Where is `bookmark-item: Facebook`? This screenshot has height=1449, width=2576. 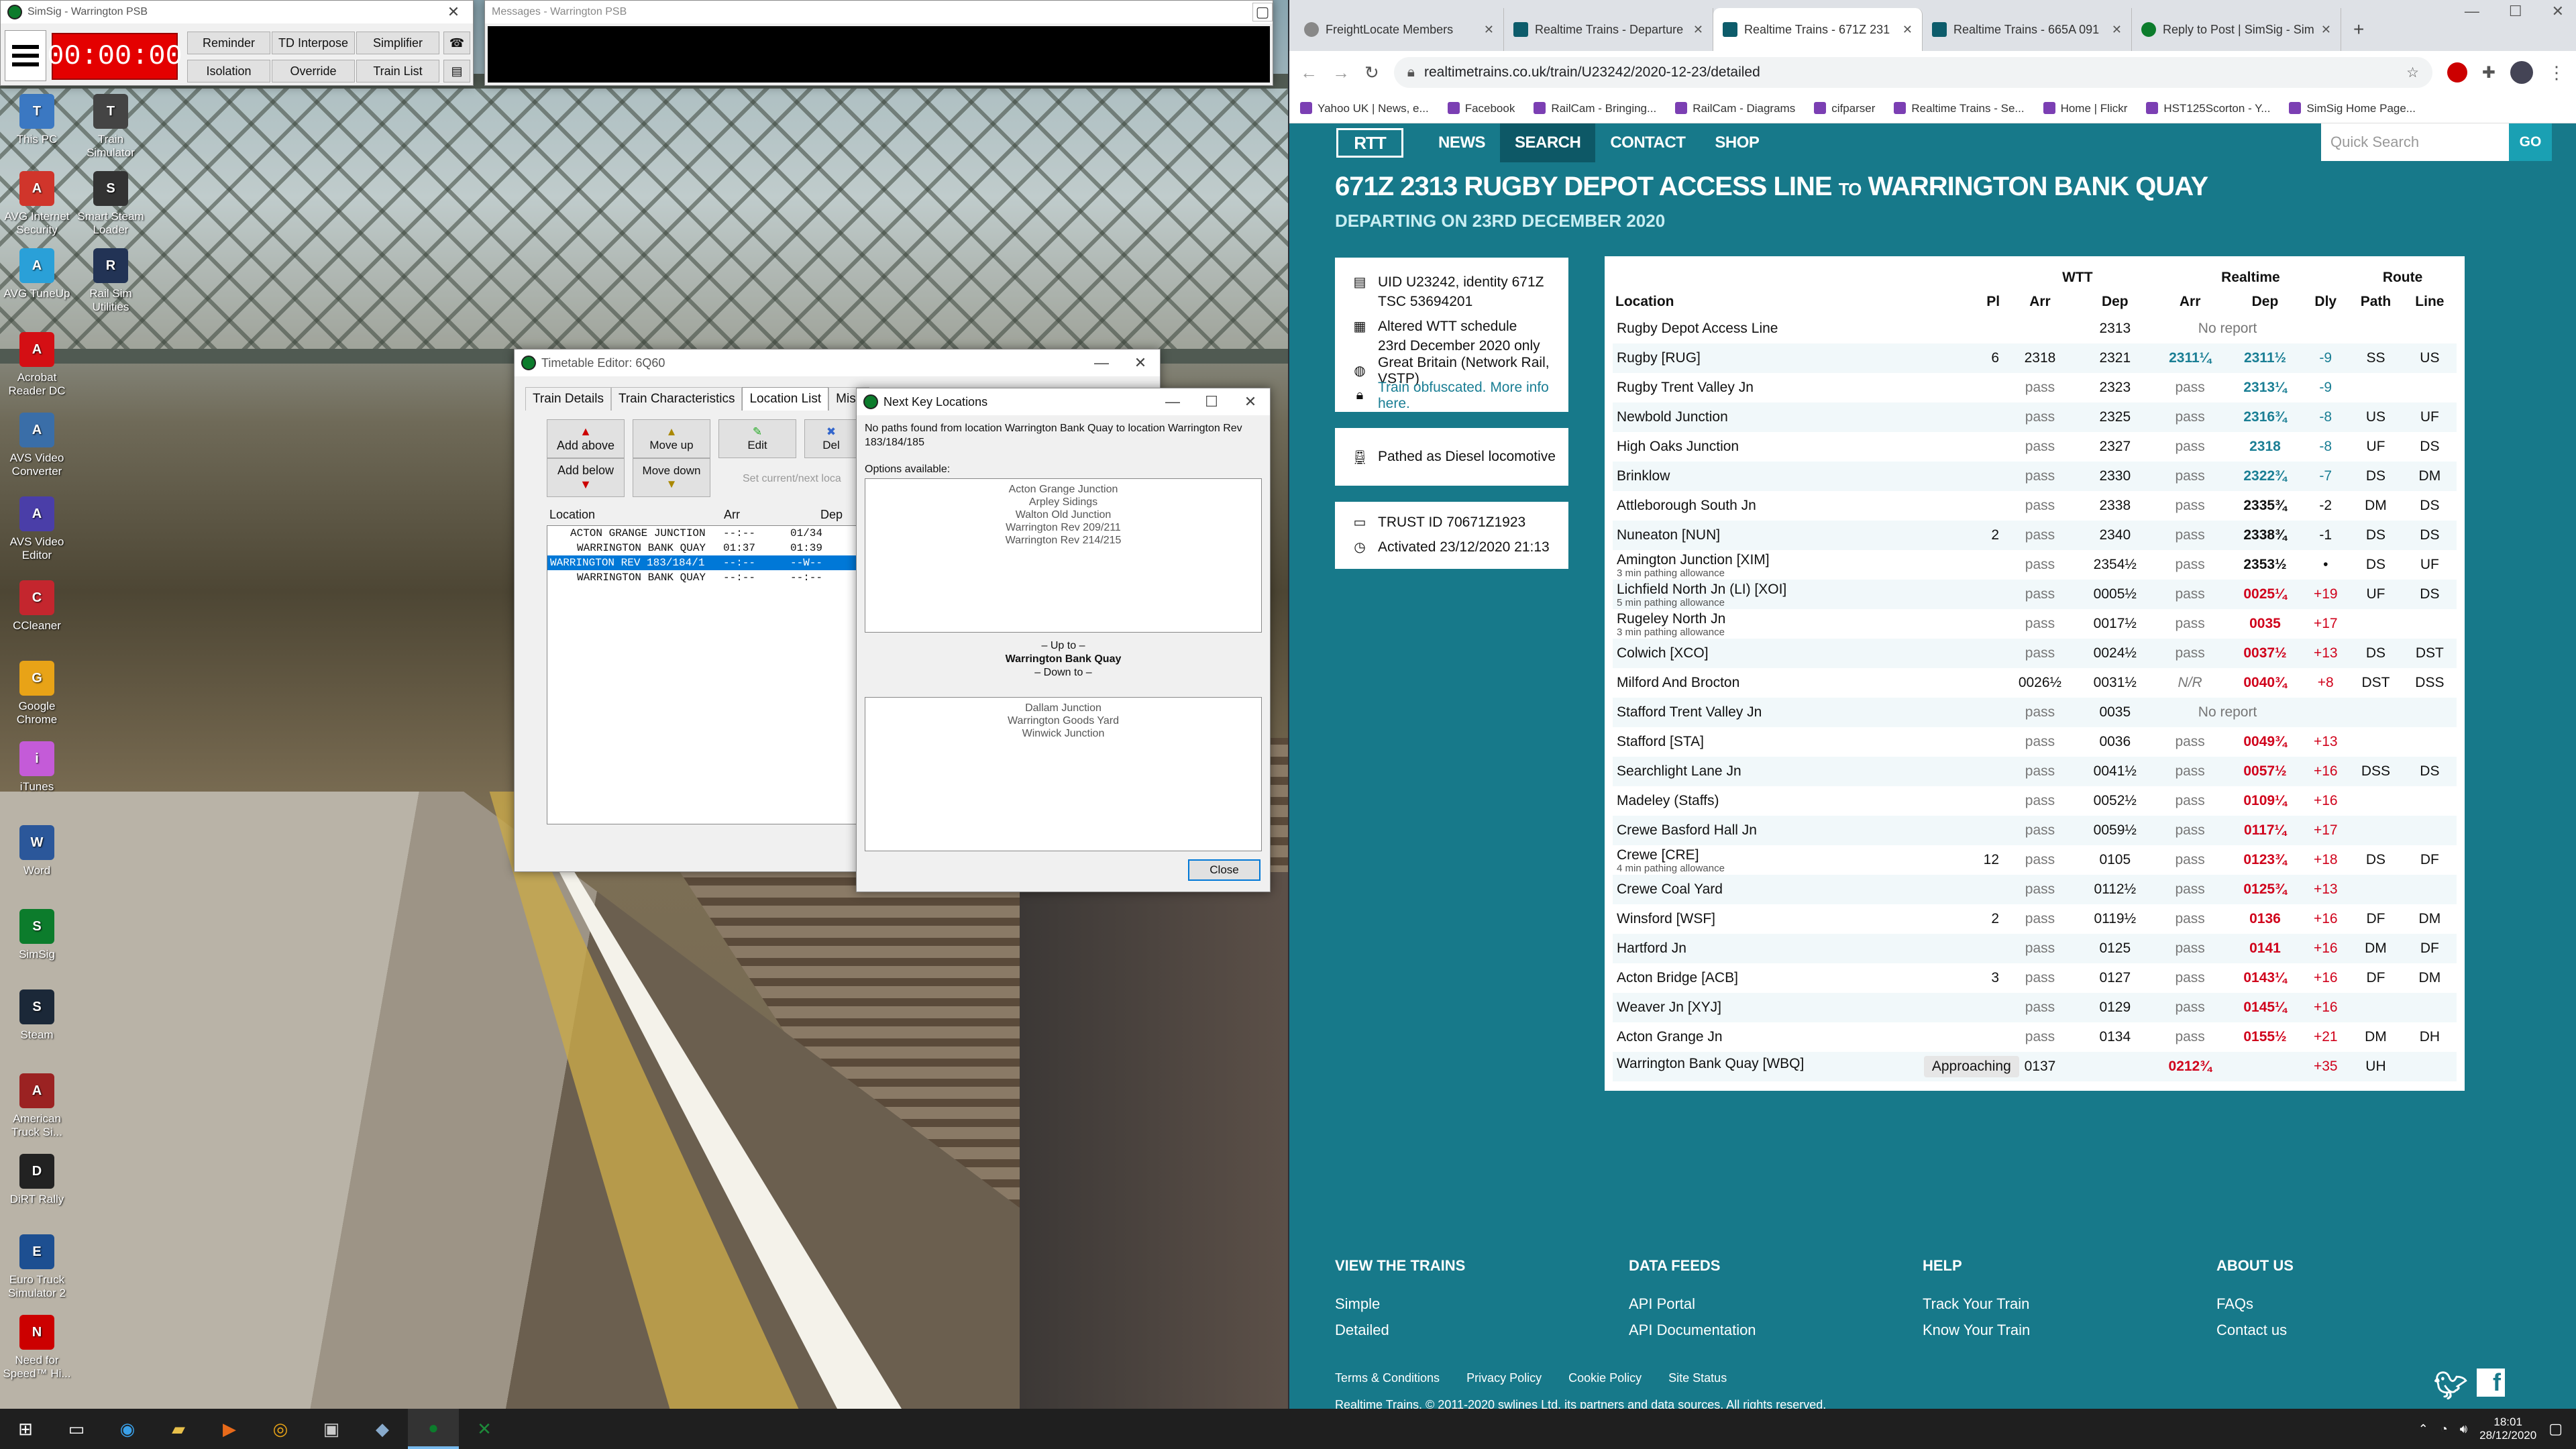
bookmark-item: Facebook is located at coordinates (1481, 108).